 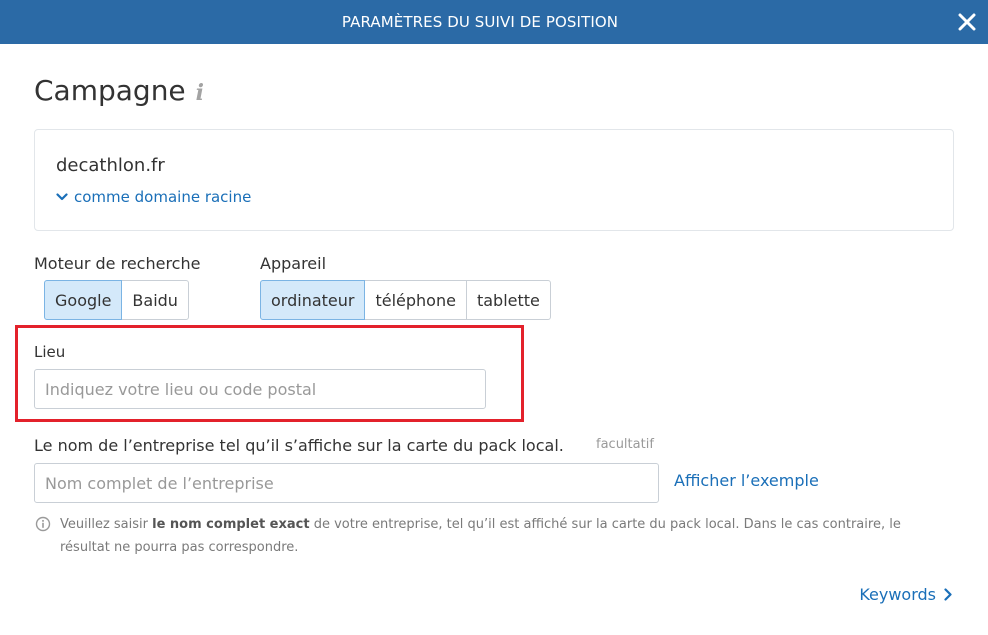 I want to click on close-icon, so click(x=967, y=22).